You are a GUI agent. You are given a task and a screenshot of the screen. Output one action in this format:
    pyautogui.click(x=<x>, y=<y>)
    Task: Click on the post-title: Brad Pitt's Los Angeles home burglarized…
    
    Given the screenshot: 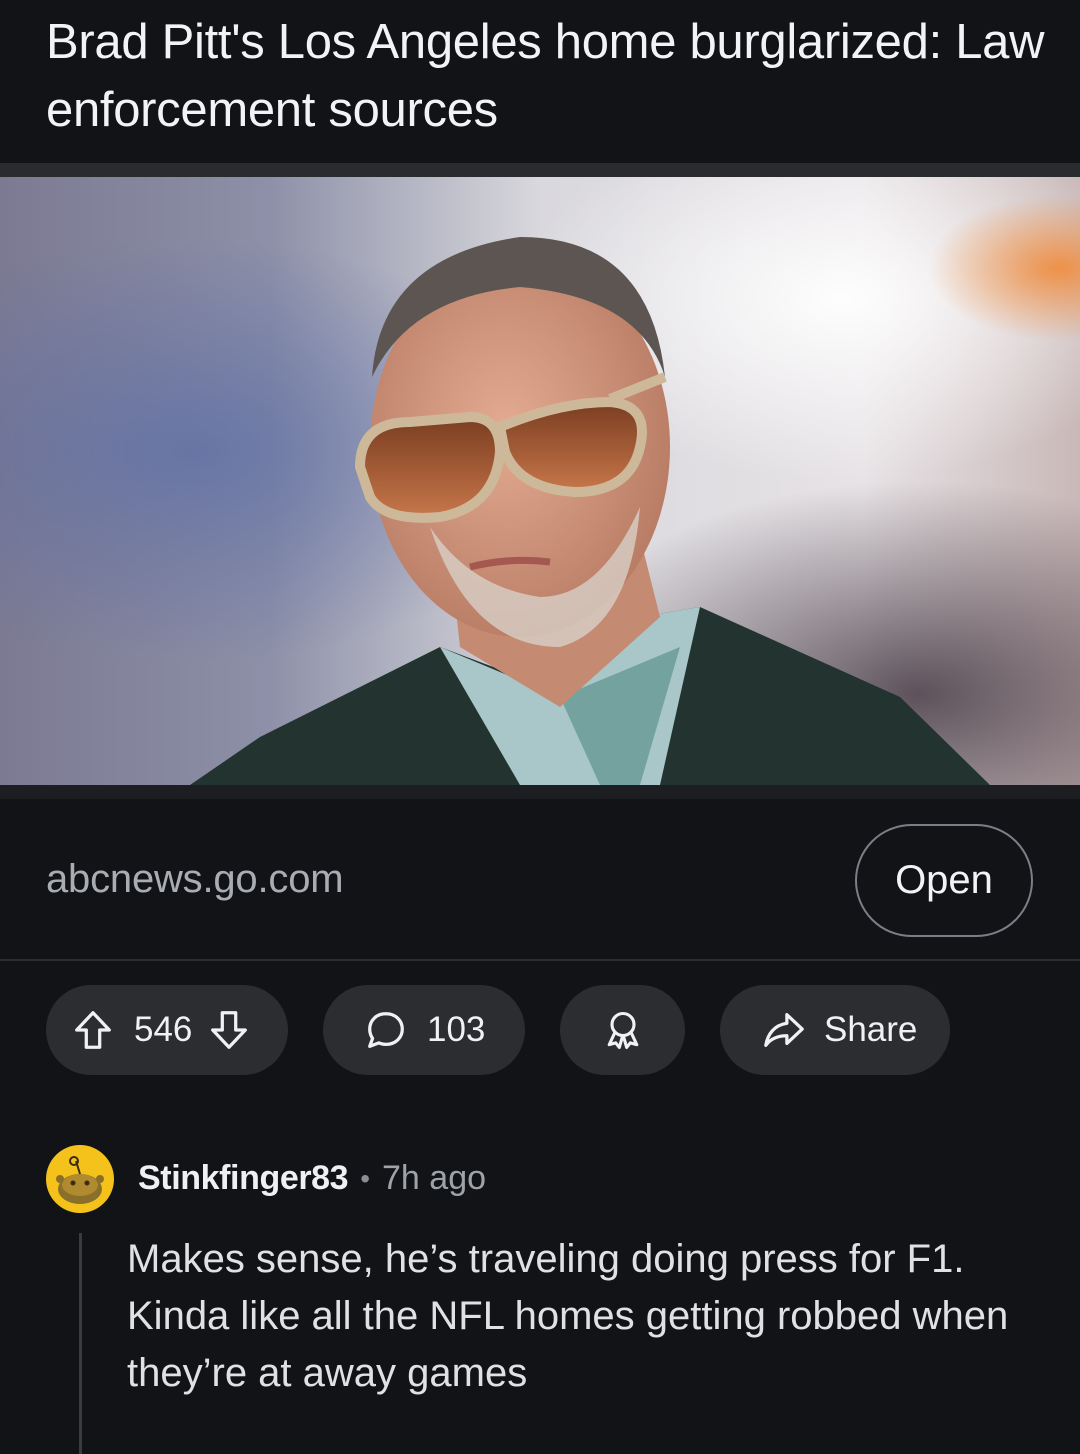 What is the action you would take?
    pyautogui.click(x=546, y=76)
    